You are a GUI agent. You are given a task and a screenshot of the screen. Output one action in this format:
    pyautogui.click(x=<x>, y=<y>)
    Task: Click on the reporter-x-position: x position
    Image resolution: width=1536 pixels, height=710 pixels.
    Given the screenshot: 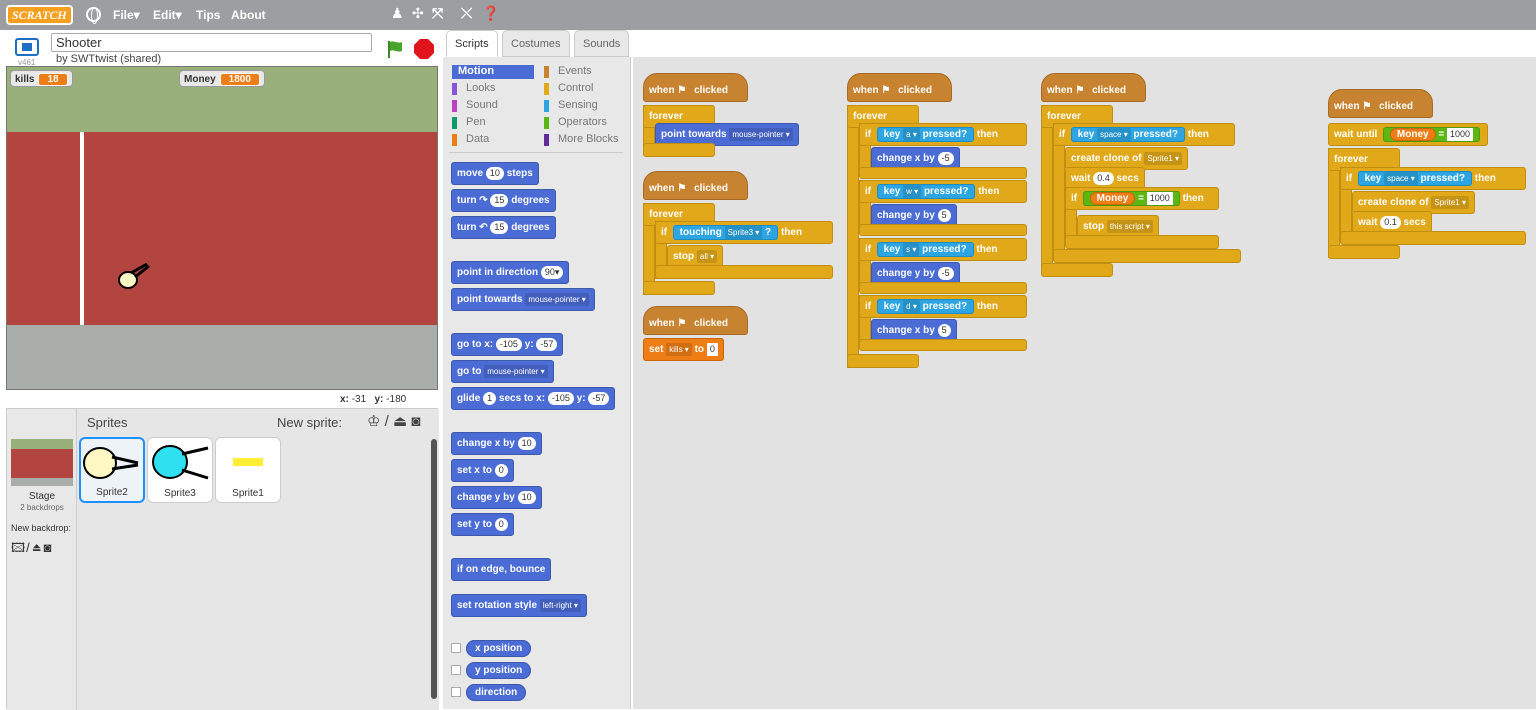 What is the action you would take?
    pyautogui.click(x=491, y=648)
    